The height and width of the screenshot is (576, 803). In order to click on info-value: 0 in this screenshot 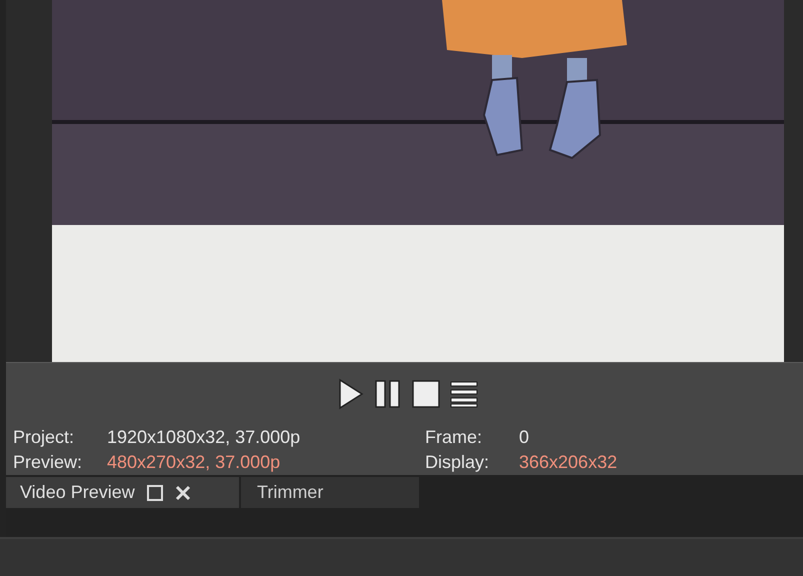, I will do `click(524, 437)`.